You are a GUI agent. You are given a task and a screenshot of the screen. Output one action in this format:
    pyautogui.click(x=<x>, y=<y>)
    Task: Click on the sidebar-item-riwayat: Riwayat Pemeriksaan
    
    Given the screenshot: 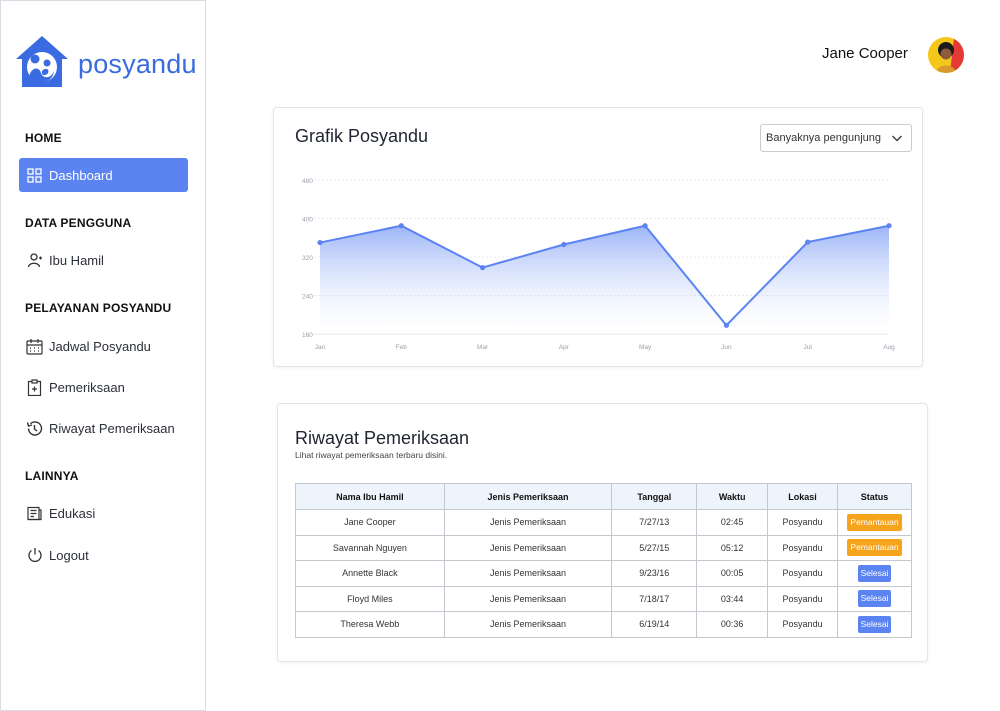 What is the action you would take?
    pyautogui.click(x=103, y=428)
    